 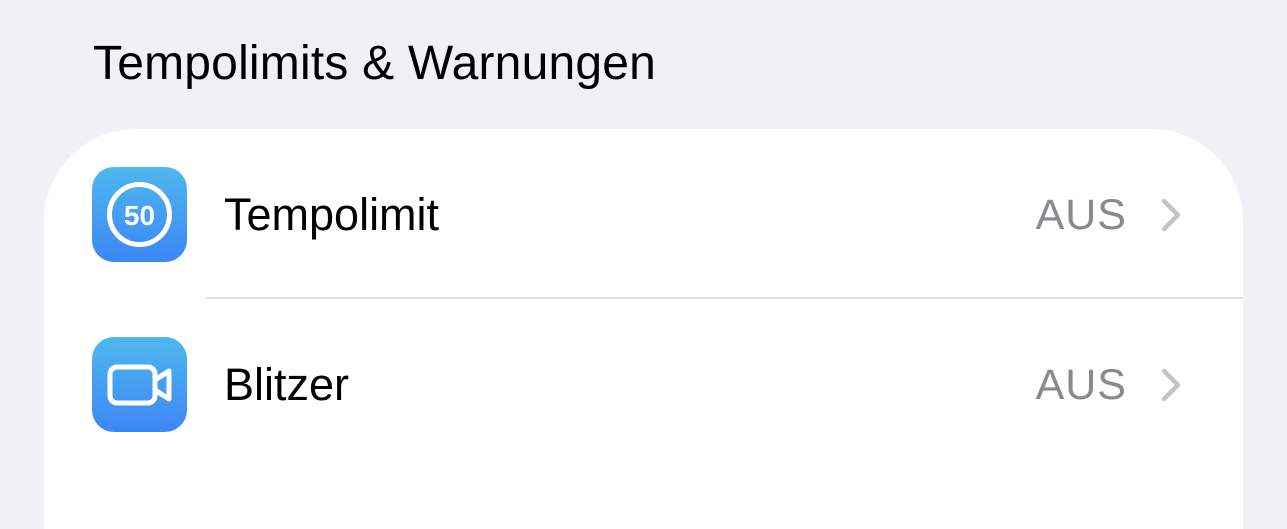 What do you see at coordinates (375, 63) in the screenshot?
I see `section-title: Tempolimits & Warnungen` at bounding box center [375, 63].